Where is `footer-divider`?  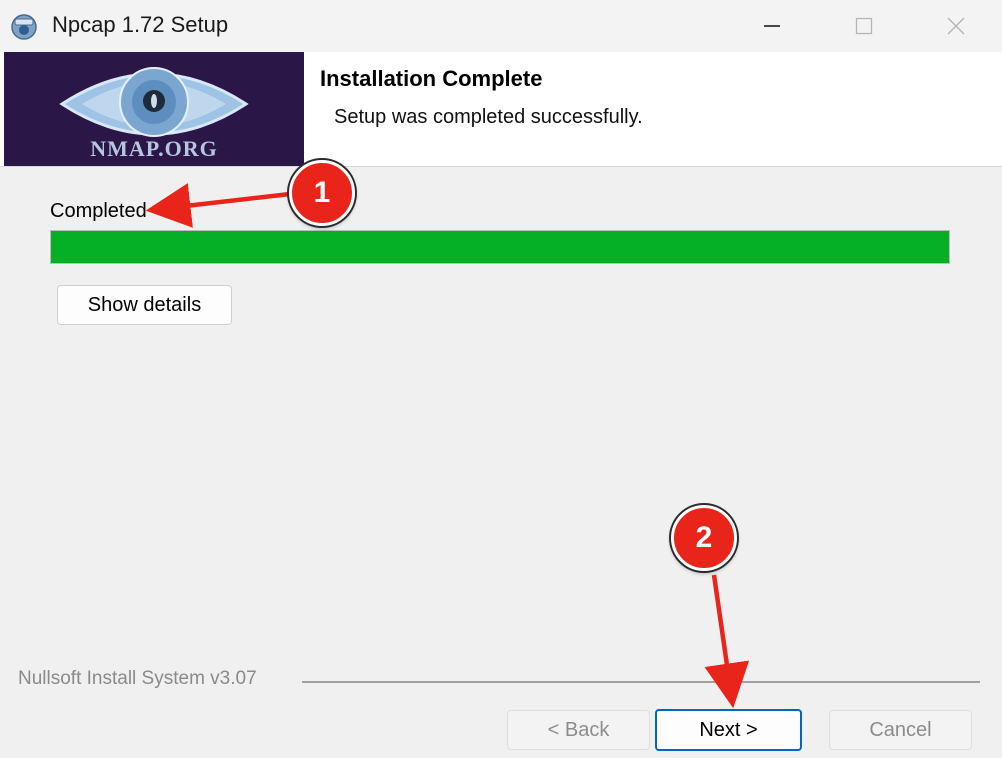 footer-divider is located at coordinates (641, 682).